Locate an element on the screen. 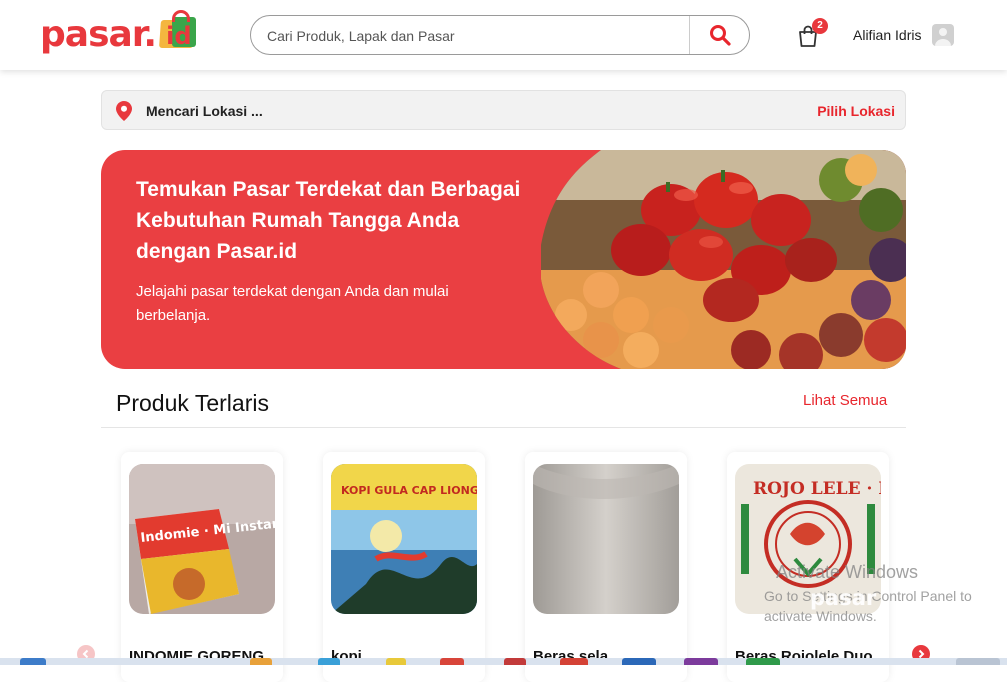 Image resolution: width=1007 pixels, height=682 pixels. product-card-3: Beras sela is located at coordinates (606, 567).